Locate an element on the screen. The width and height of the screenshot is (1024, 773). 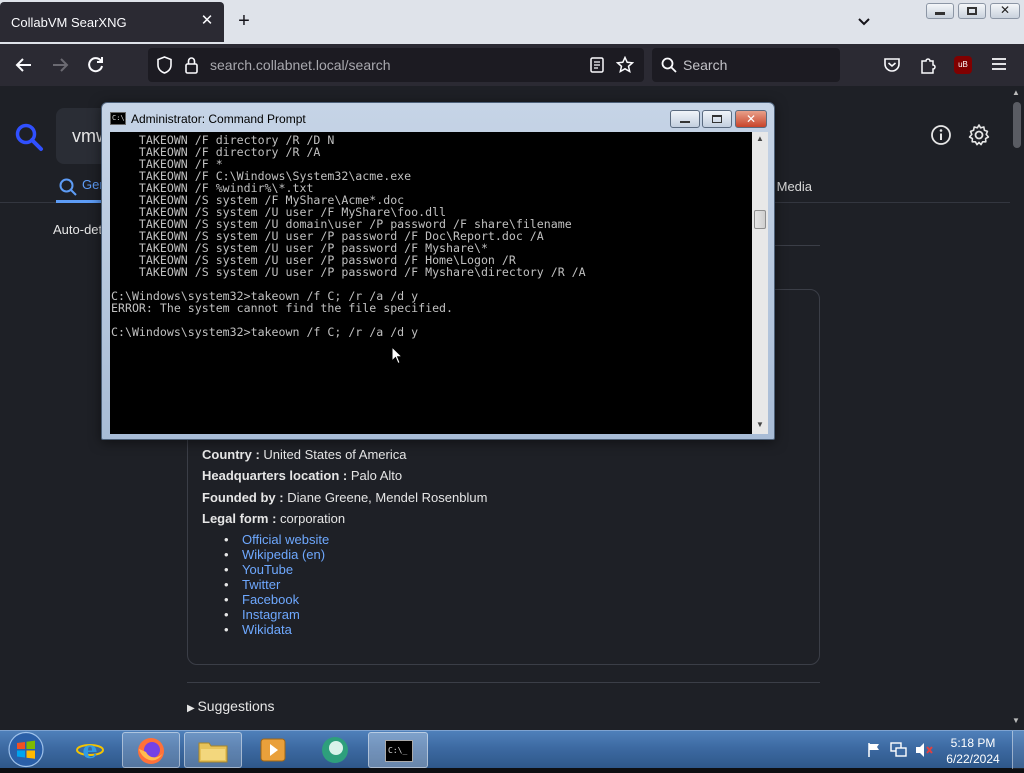
taskbar-media-player is located at coordinates (273, 750).